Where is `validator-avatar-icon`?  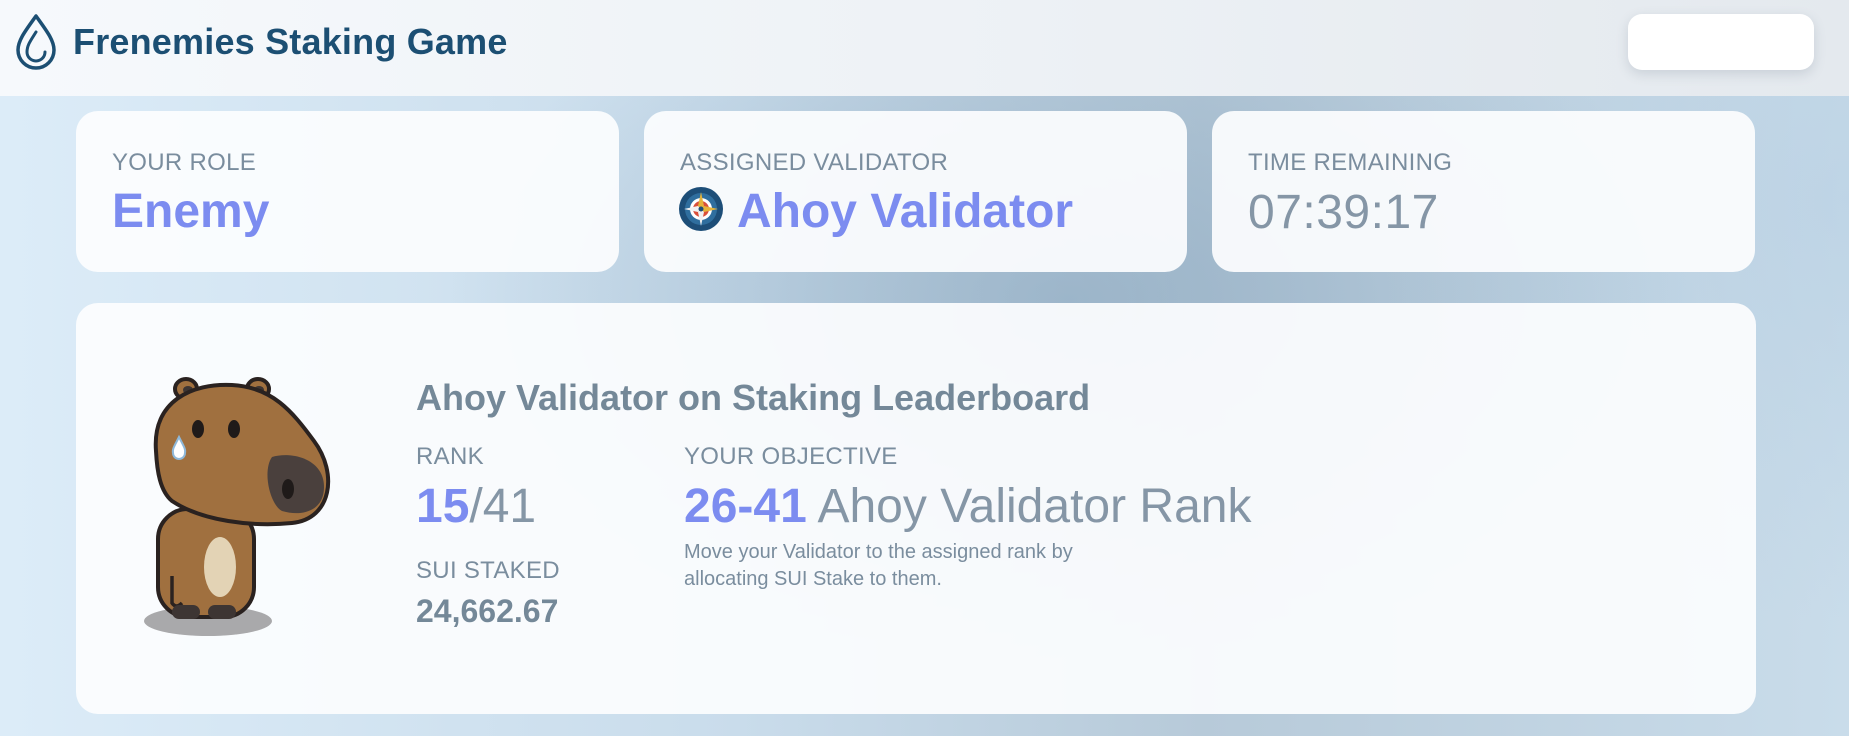 validator-avatar-icon is located at coordinates (701, 209).